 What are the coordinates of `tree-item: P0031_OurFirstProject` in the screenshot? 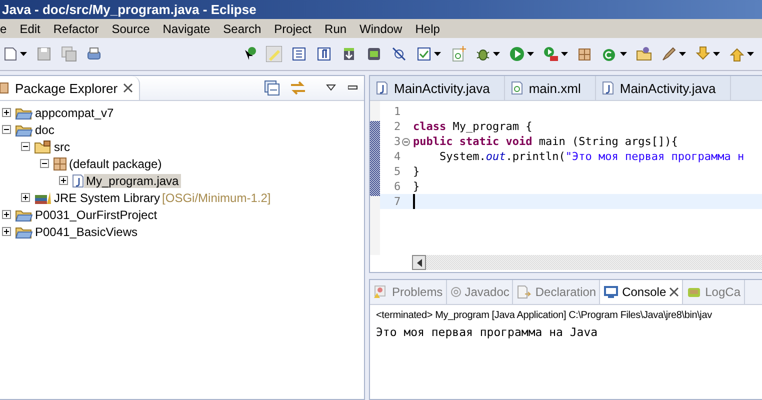 It's located at (96, 215).